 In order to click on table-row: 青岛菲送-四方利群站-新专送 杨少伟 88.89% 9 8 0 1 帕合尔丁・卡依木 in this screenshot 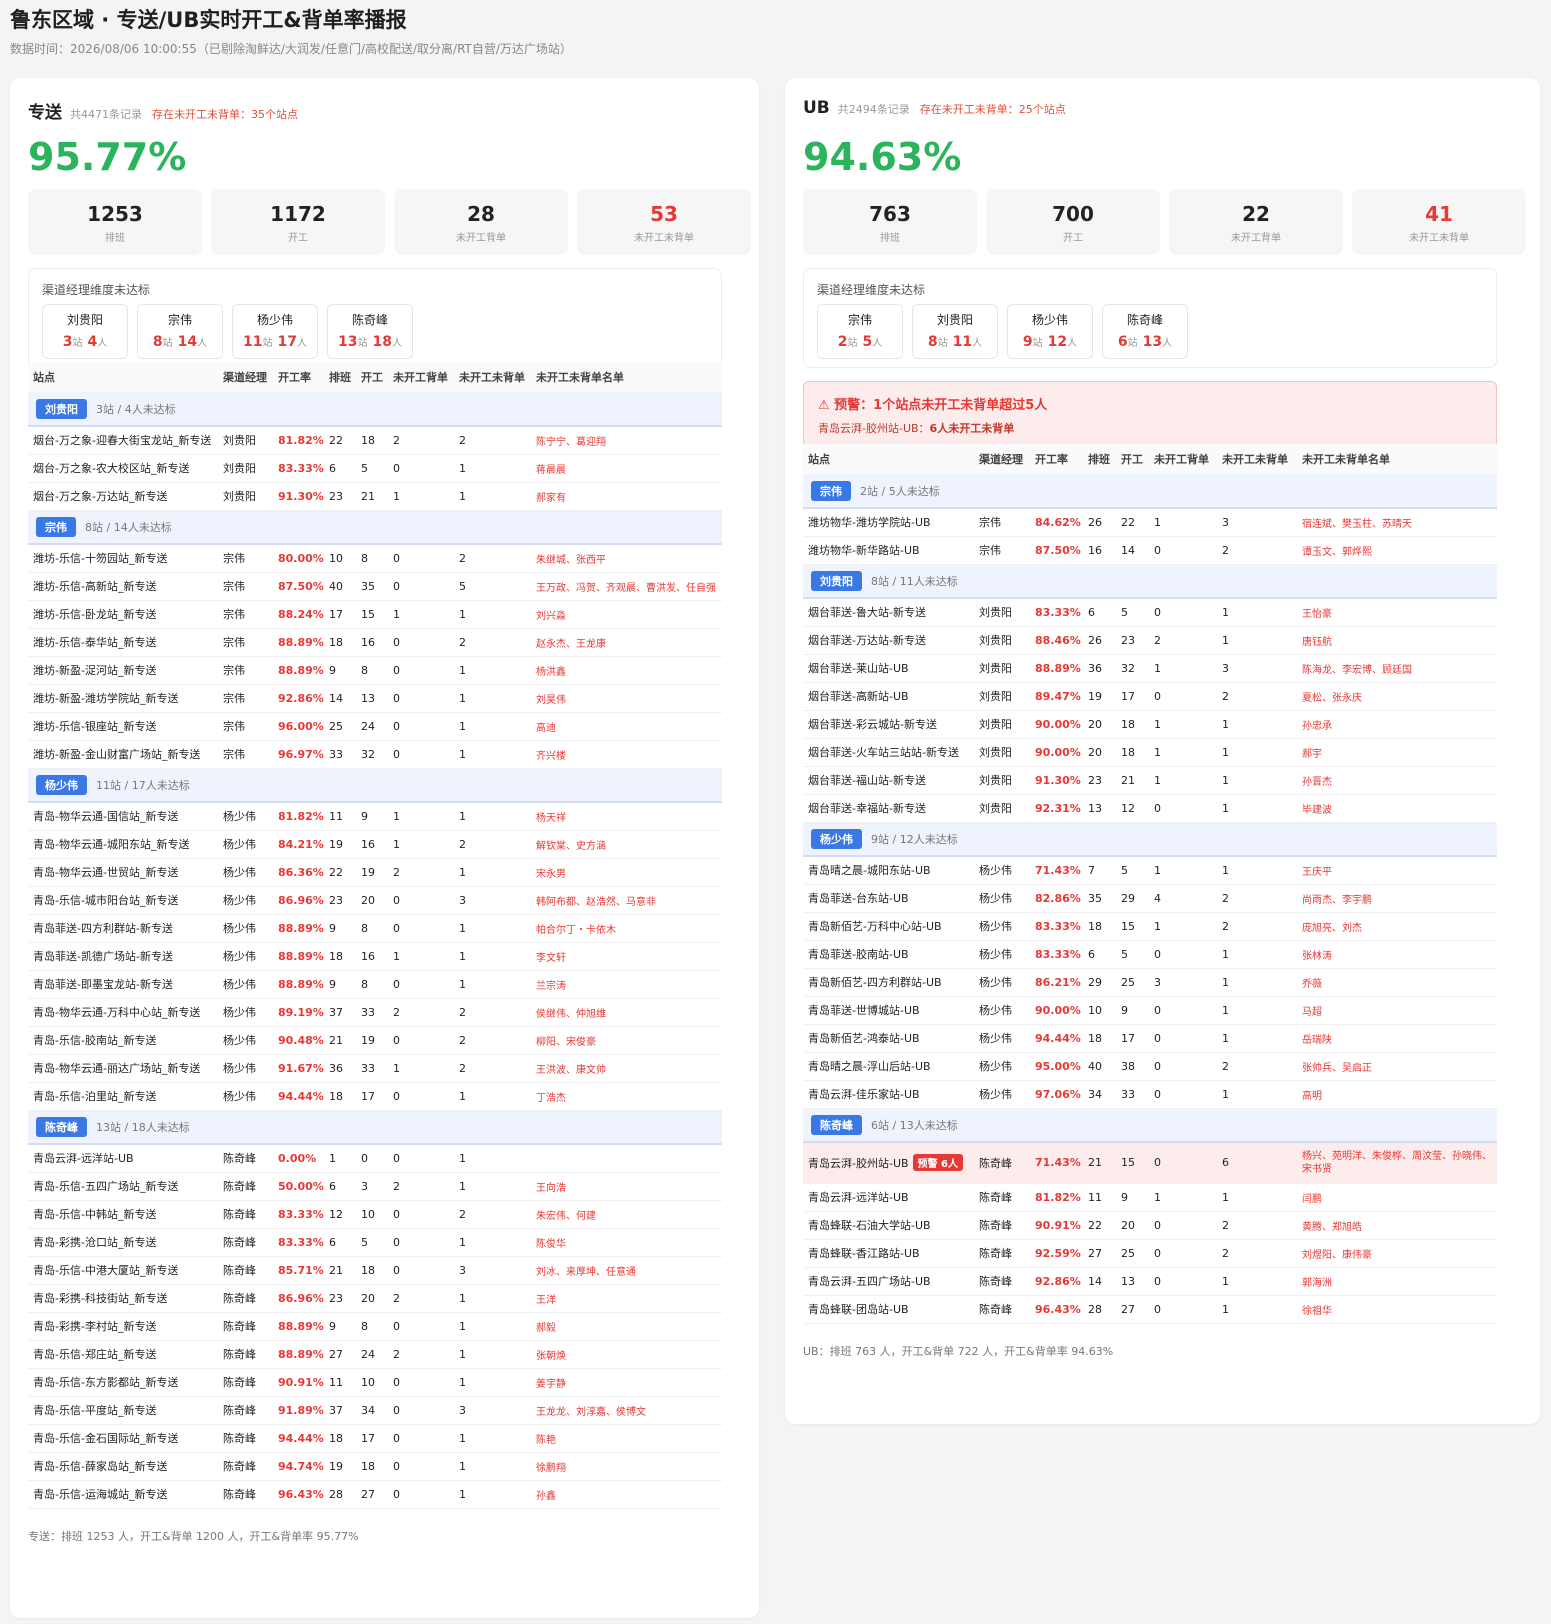, I will do `click(375, 928)`.